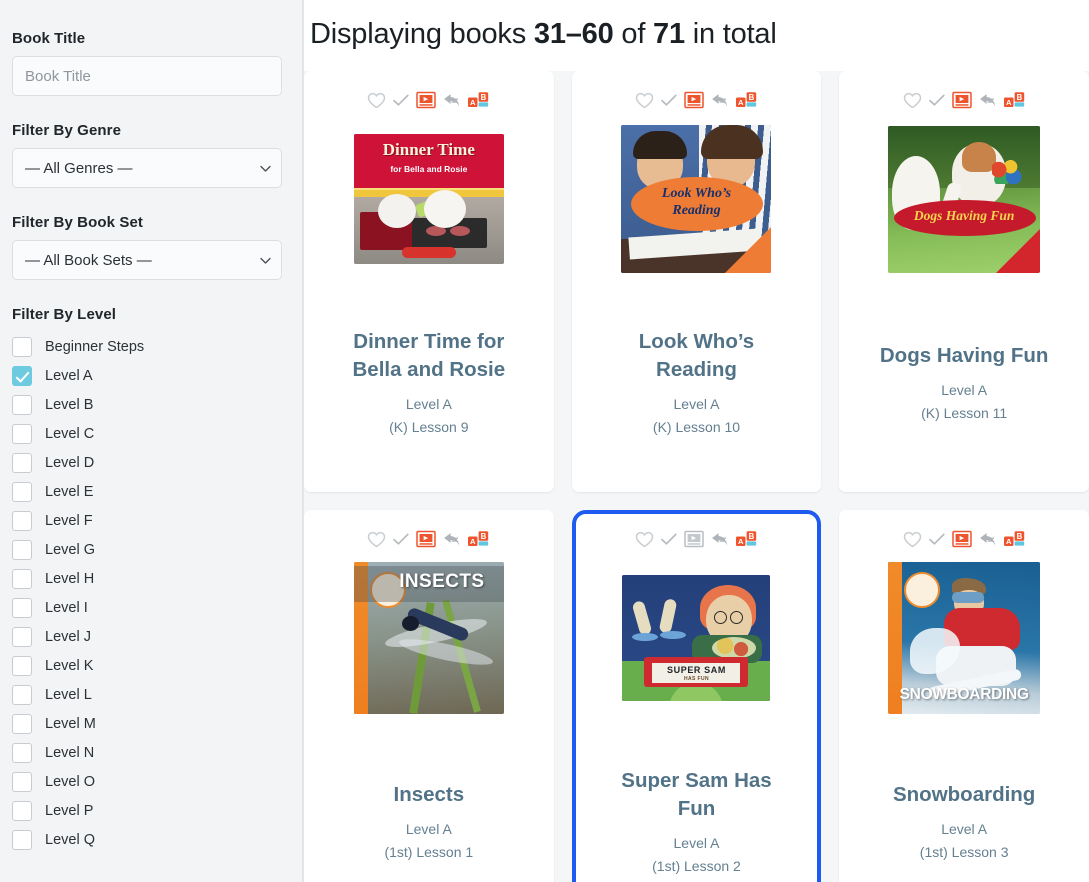 The height and width of the screenshot is (882, 1089). What do you see at coordinates (429, 199) in the screenshot?
I see `book-cover: Dinner Time for Bella and Rosie` at bounding box center [429, 199].